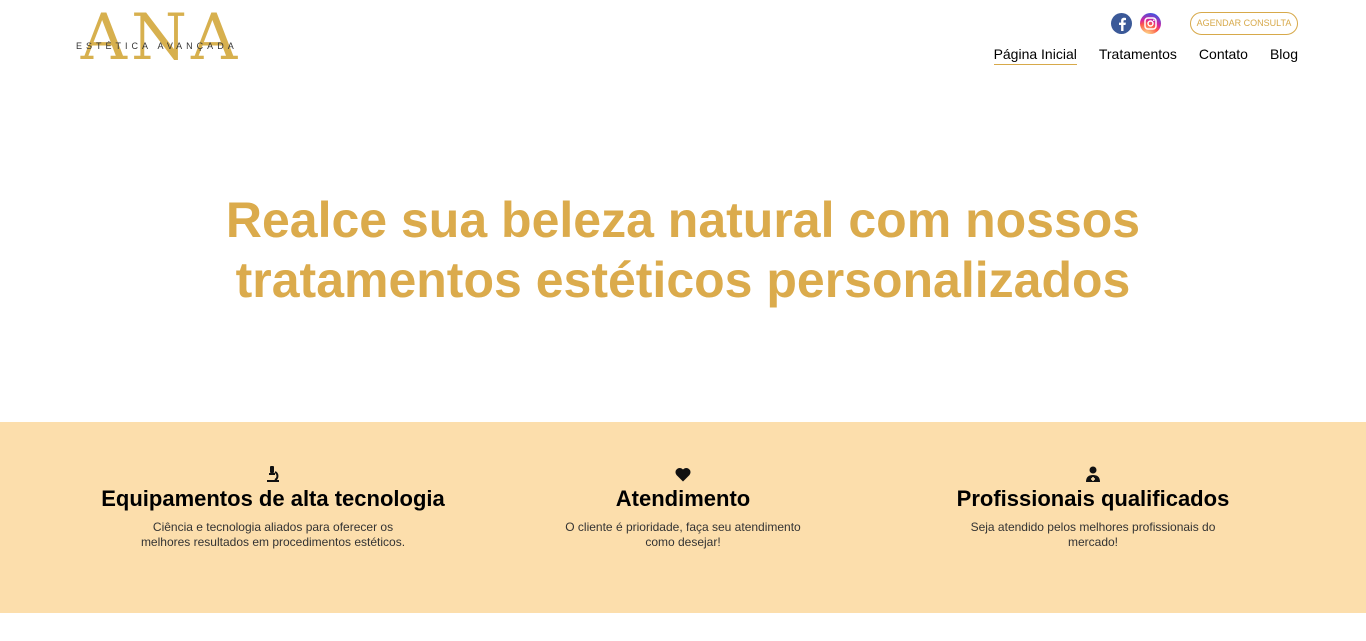 The width and height of the screenshot is (1366, 641). I want to click on hero-title-line-1: Realce sua beleza natural com nossos, so click(683, 220).